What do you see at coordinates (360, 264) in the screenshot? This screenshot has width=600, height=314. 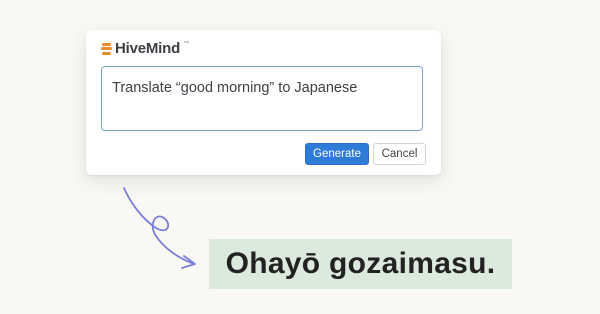 I see `translation-result: Ohayō gozaimasu.` at bounding box center [360, 264].